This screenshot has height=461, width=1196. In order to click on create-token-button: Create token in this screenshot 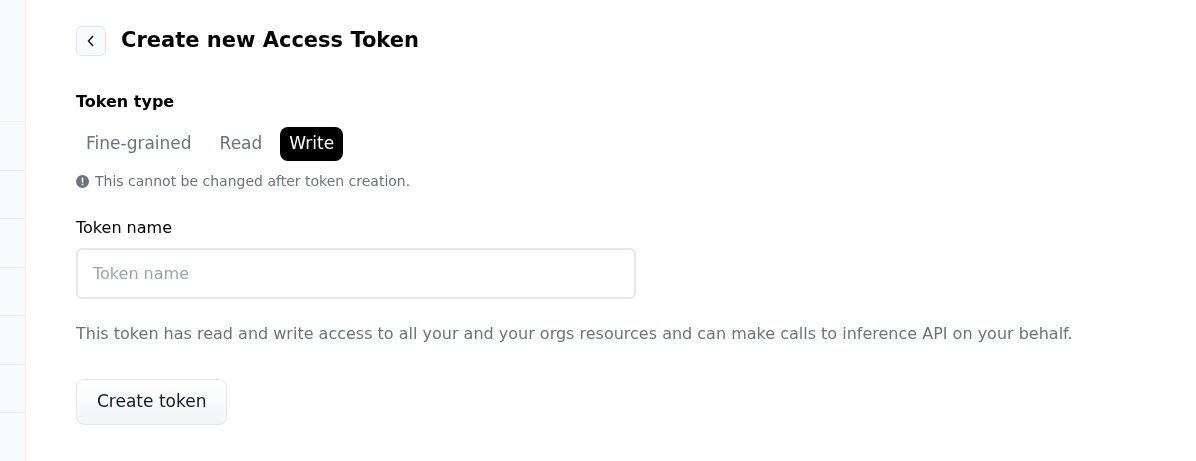, I will do `click(152, 401)`.